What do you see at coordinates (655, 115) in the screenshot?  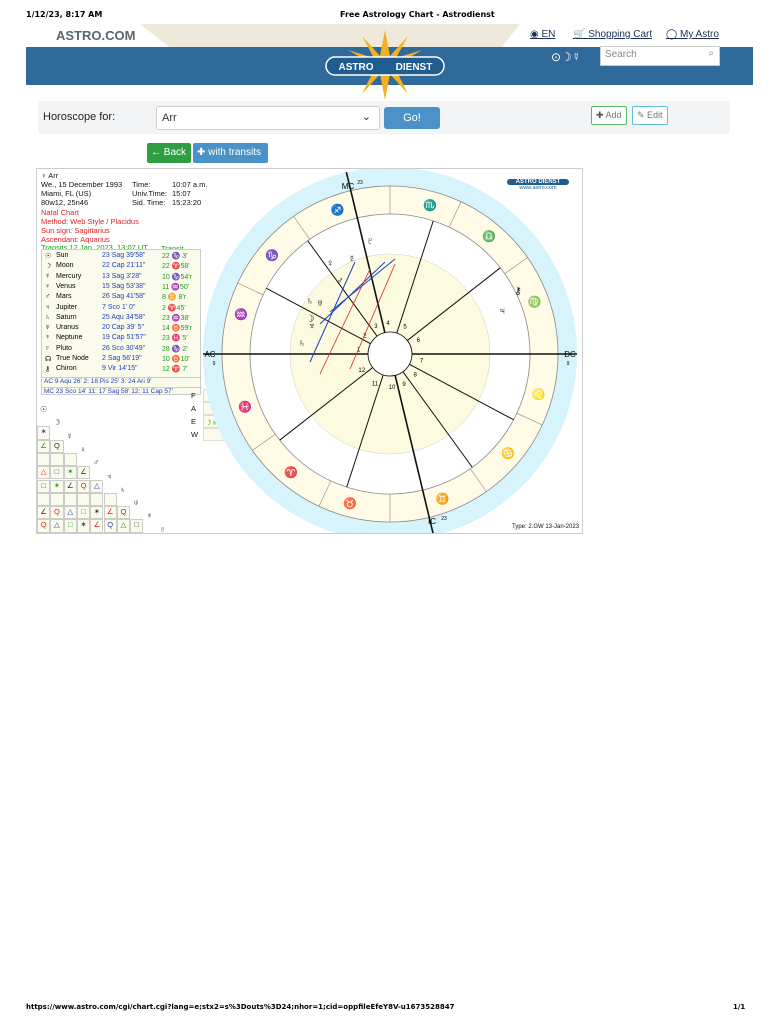 I see `edit-label: Edit` at bounding box center [655, 115].